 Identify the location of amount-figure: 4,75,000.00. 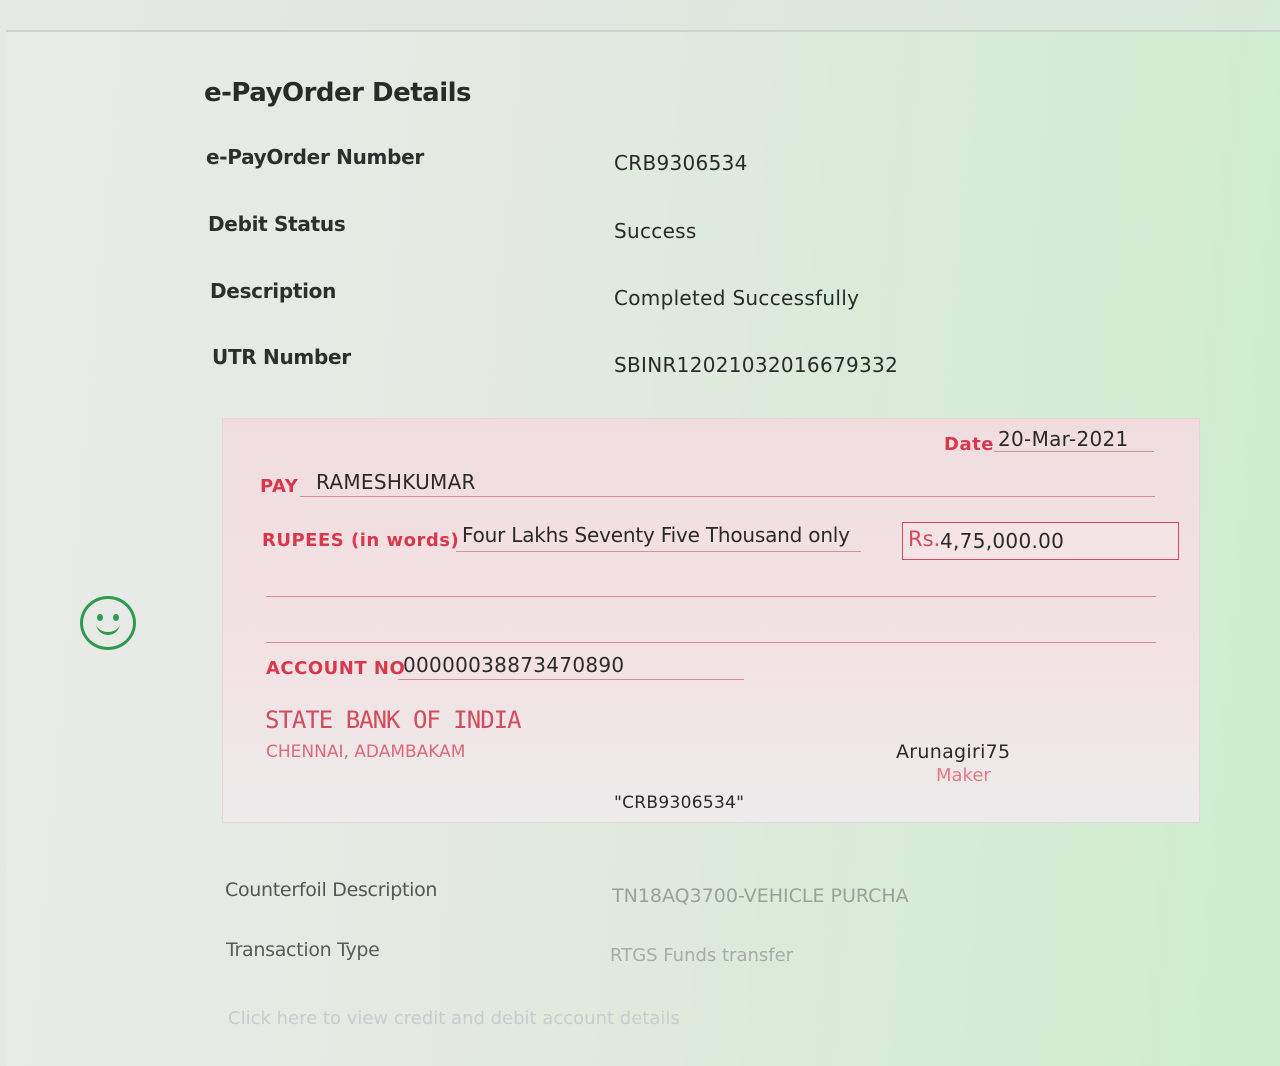
(1002, 541).